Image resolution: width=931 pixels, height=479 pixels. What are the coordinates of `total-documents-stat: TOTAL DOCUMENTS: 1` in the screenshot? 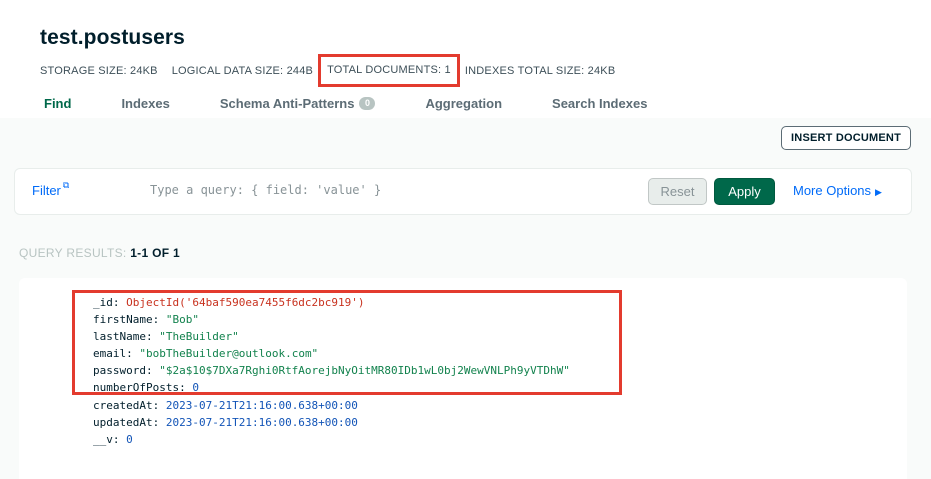 It's located at (389, 70).